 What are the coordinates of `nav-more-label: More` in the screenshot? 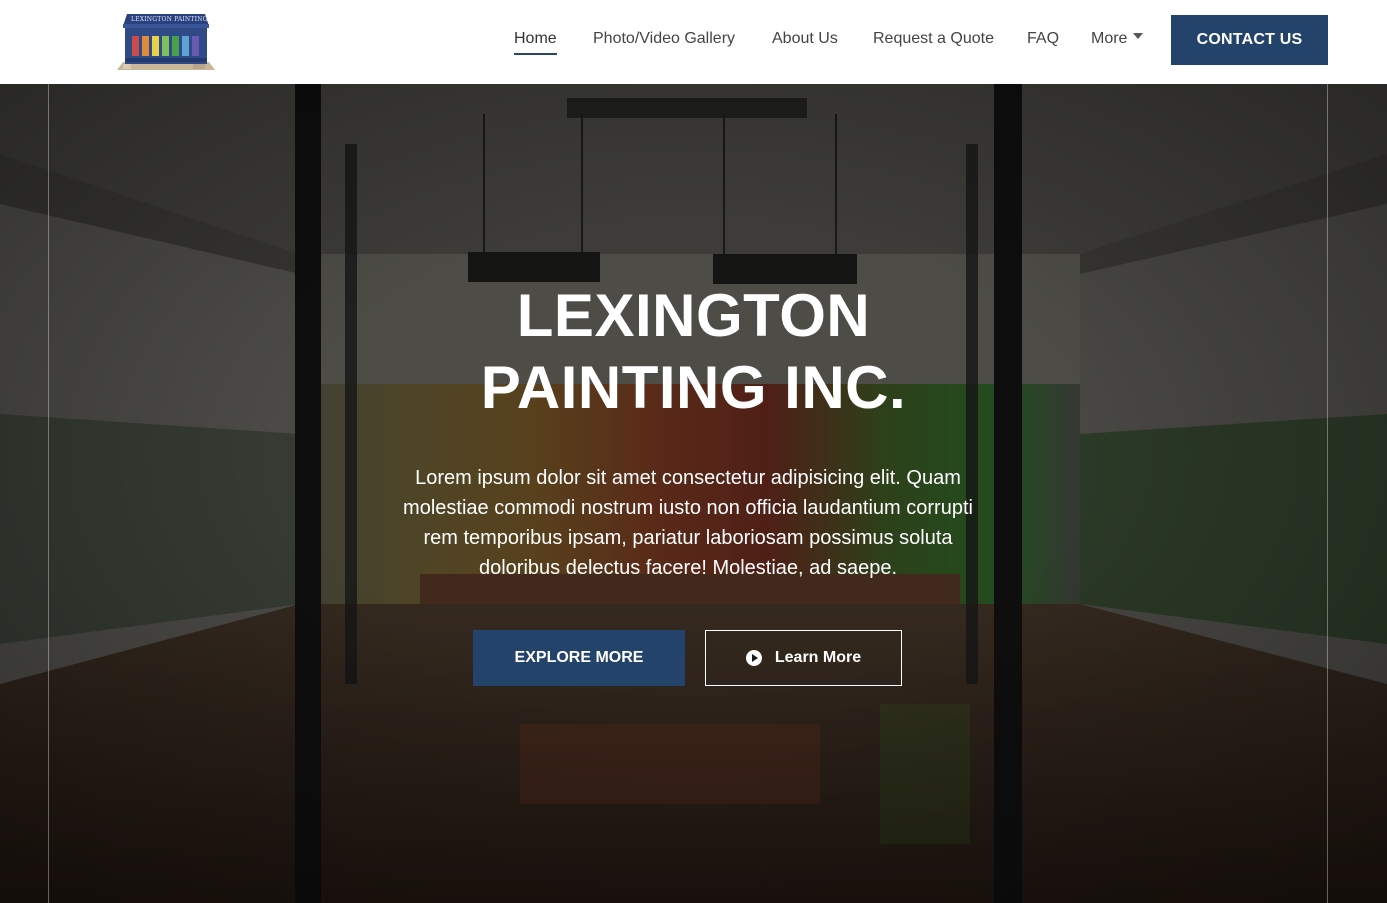 It's located at (1109, 38).